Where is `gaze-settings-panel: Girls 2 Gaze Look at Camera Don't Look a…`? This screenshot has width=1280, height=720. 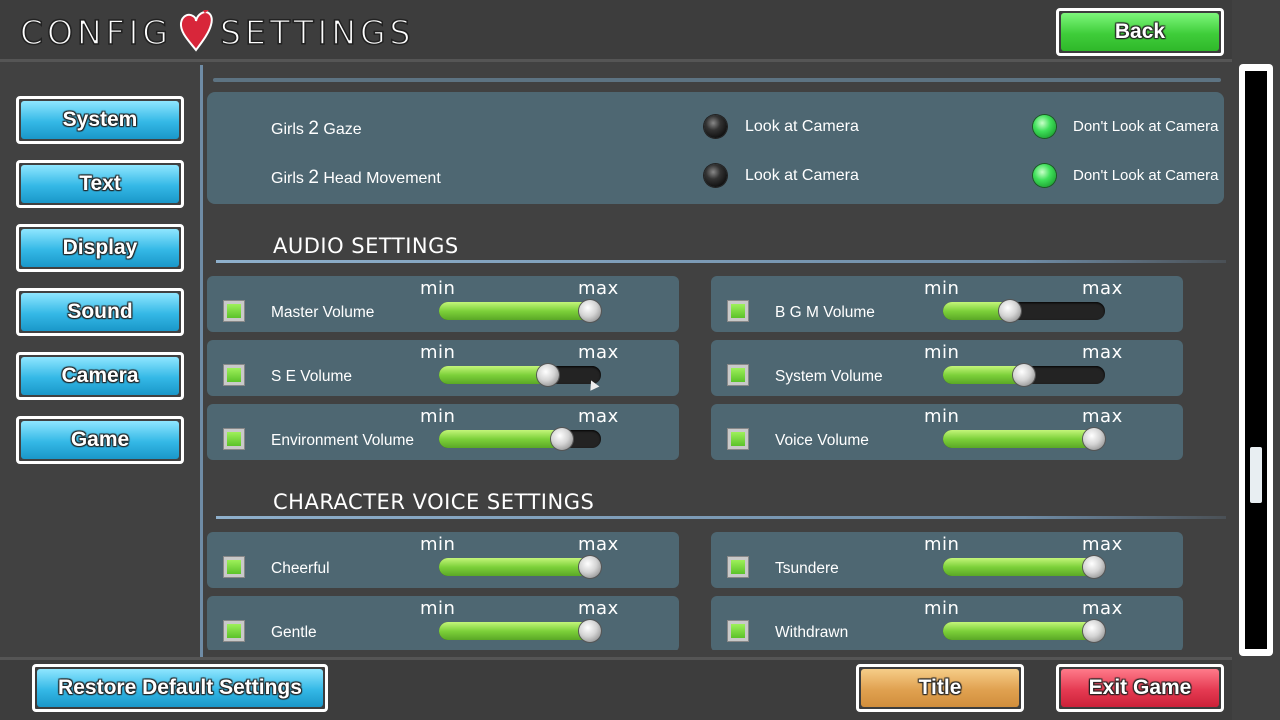 gaze-settings-panel: Girls 2 Gaze Look at Camera Don't Look a… is located at coordinates (715, 148).